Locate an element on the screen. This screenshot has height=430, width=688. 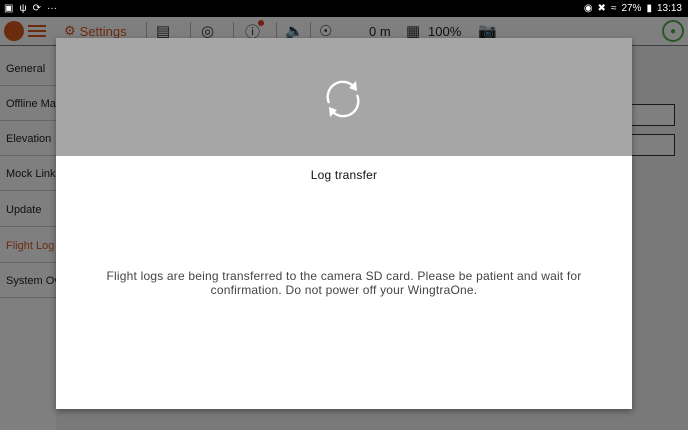
clock: 13:13 is located at coordinates (669, 8).